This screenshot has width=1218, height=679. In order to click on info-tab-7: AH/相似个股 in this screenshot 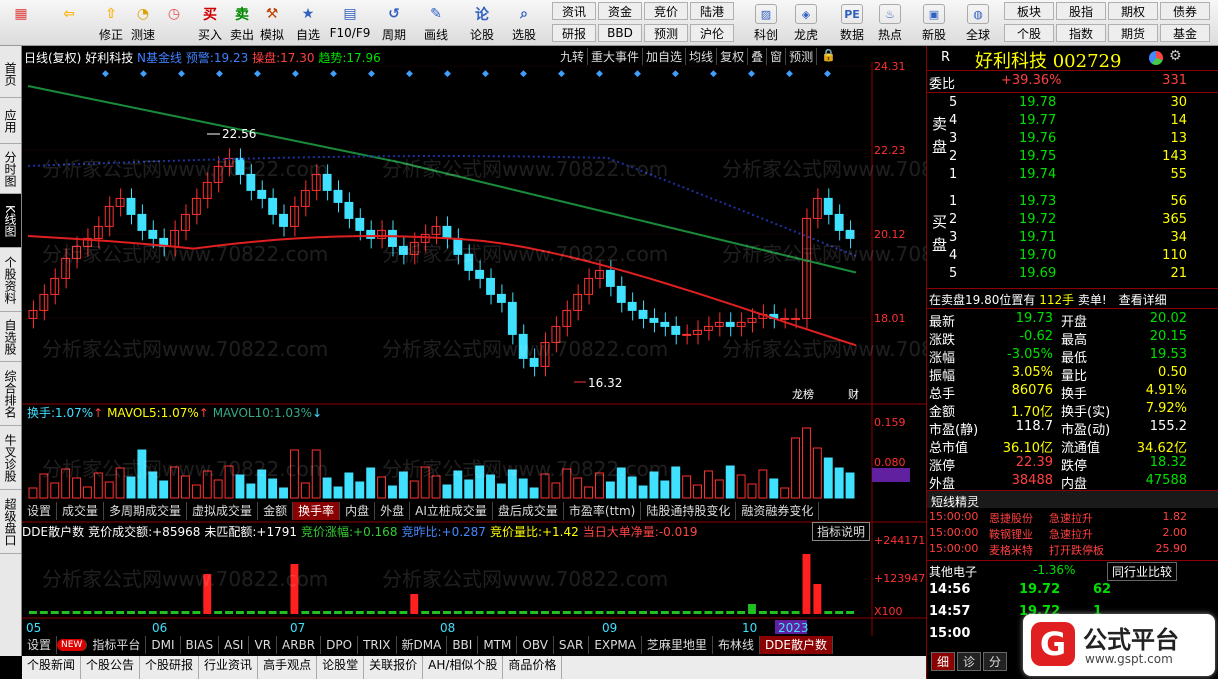, I will do `click(463, 667)`.